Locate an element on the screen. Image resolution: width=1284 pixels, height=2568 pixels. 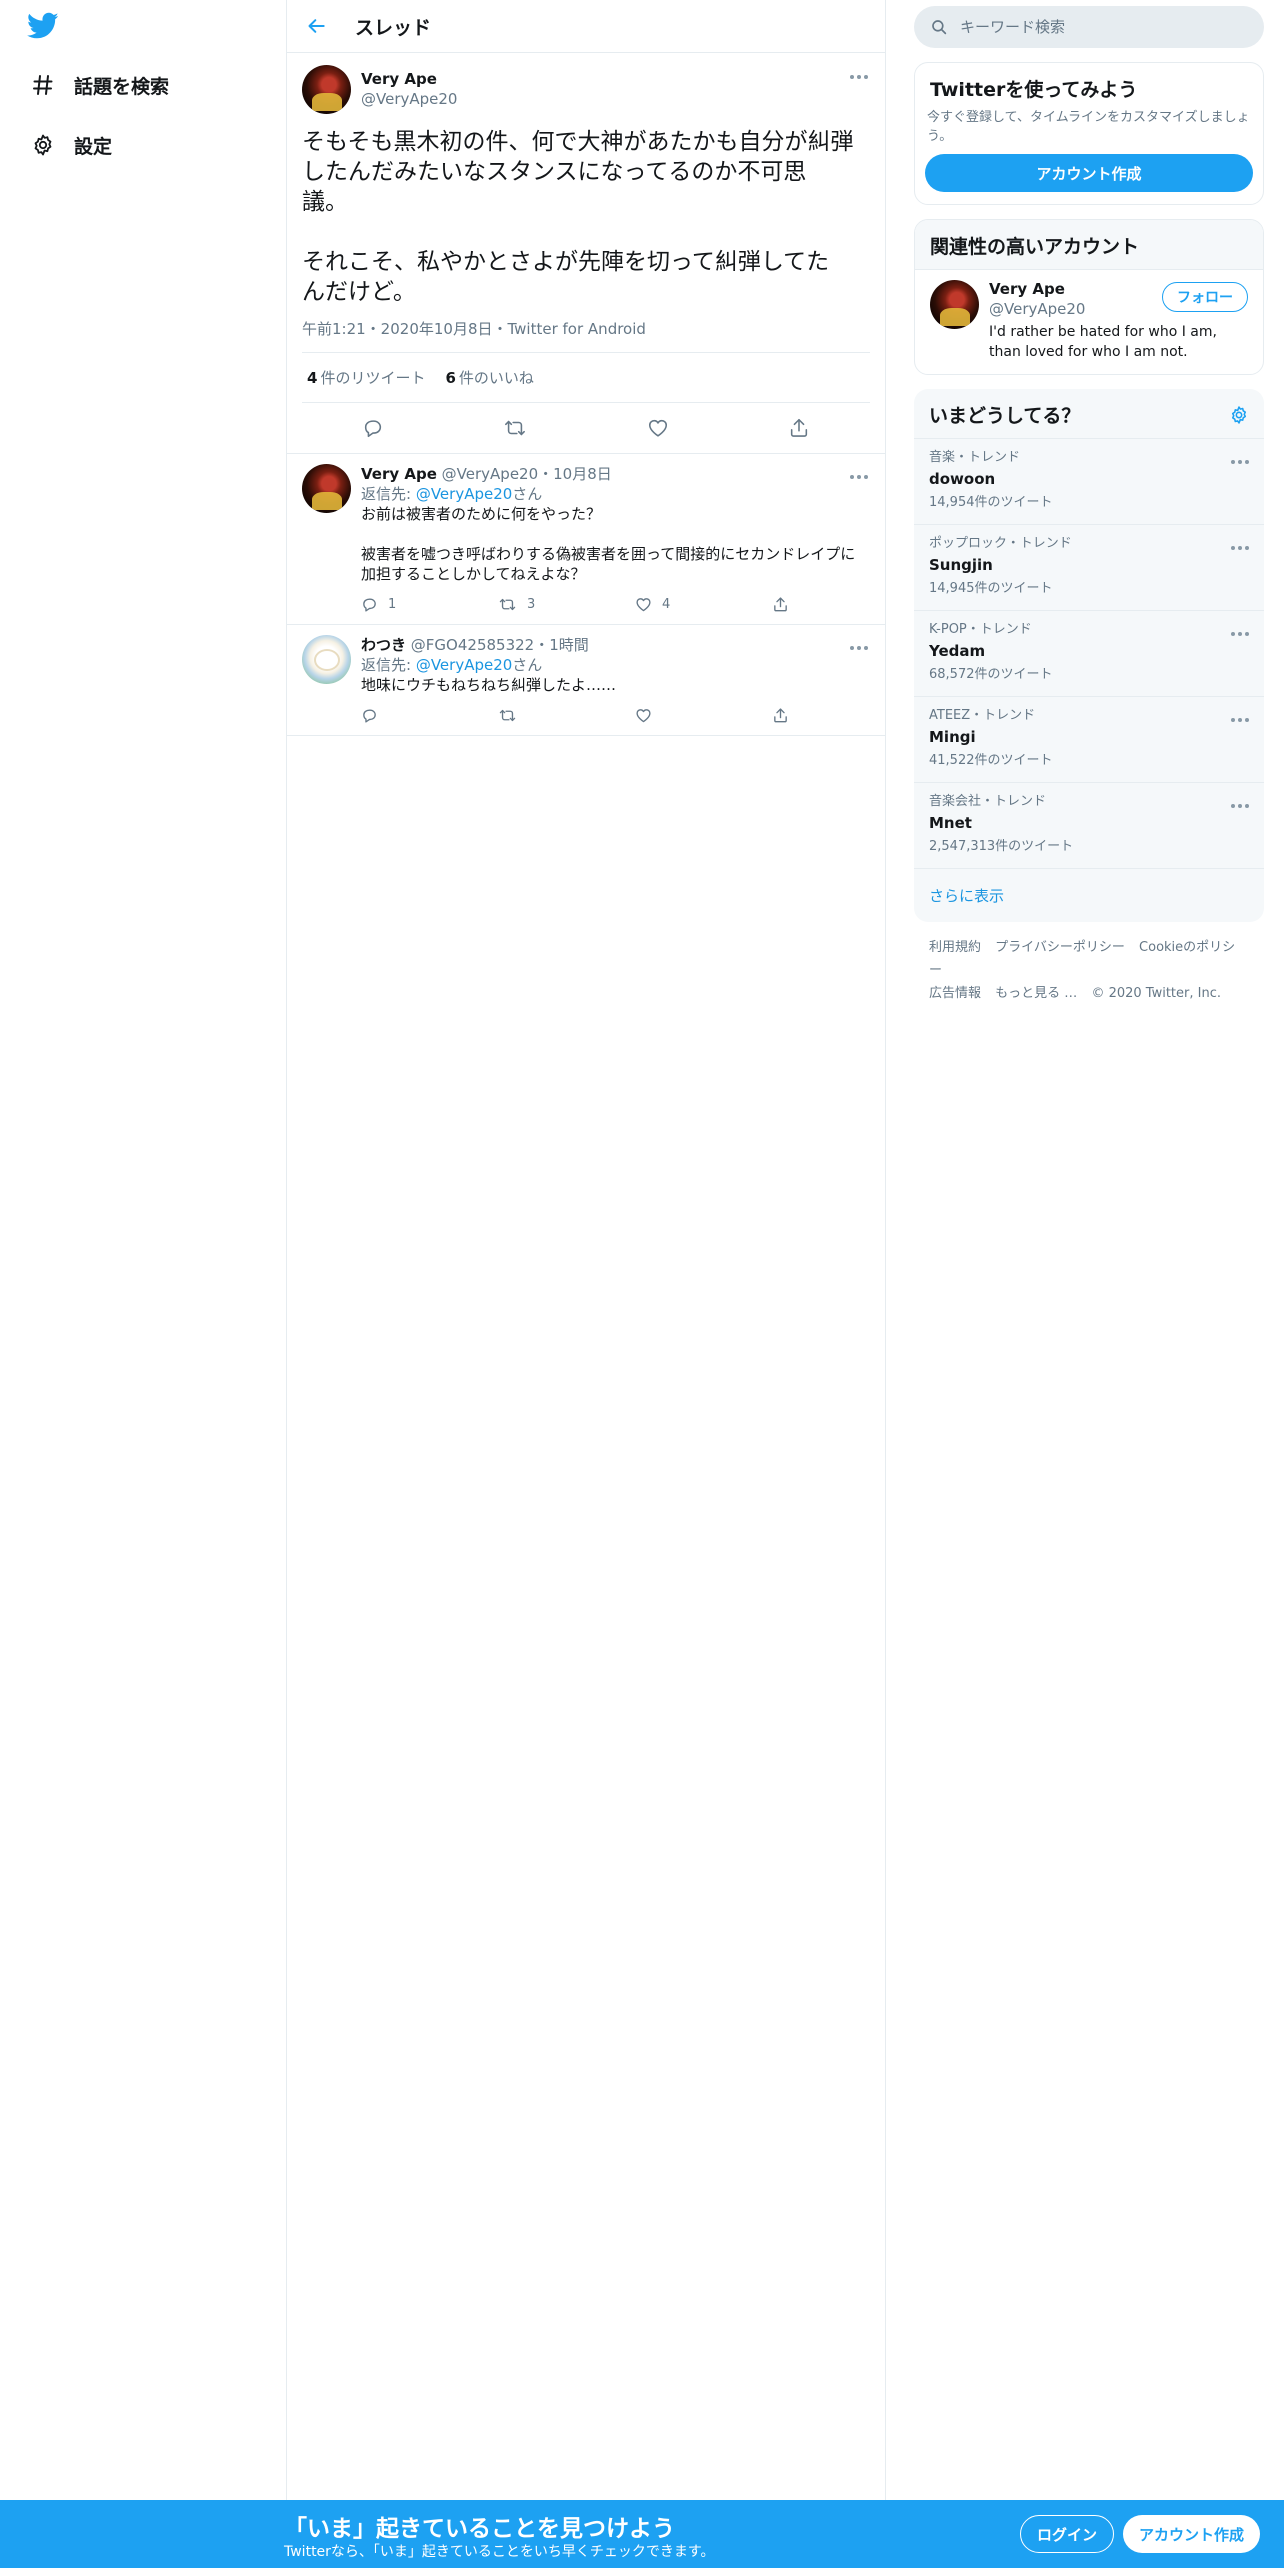
nav-item-explore: 話題を検索 is located at coordinates (98, 85).